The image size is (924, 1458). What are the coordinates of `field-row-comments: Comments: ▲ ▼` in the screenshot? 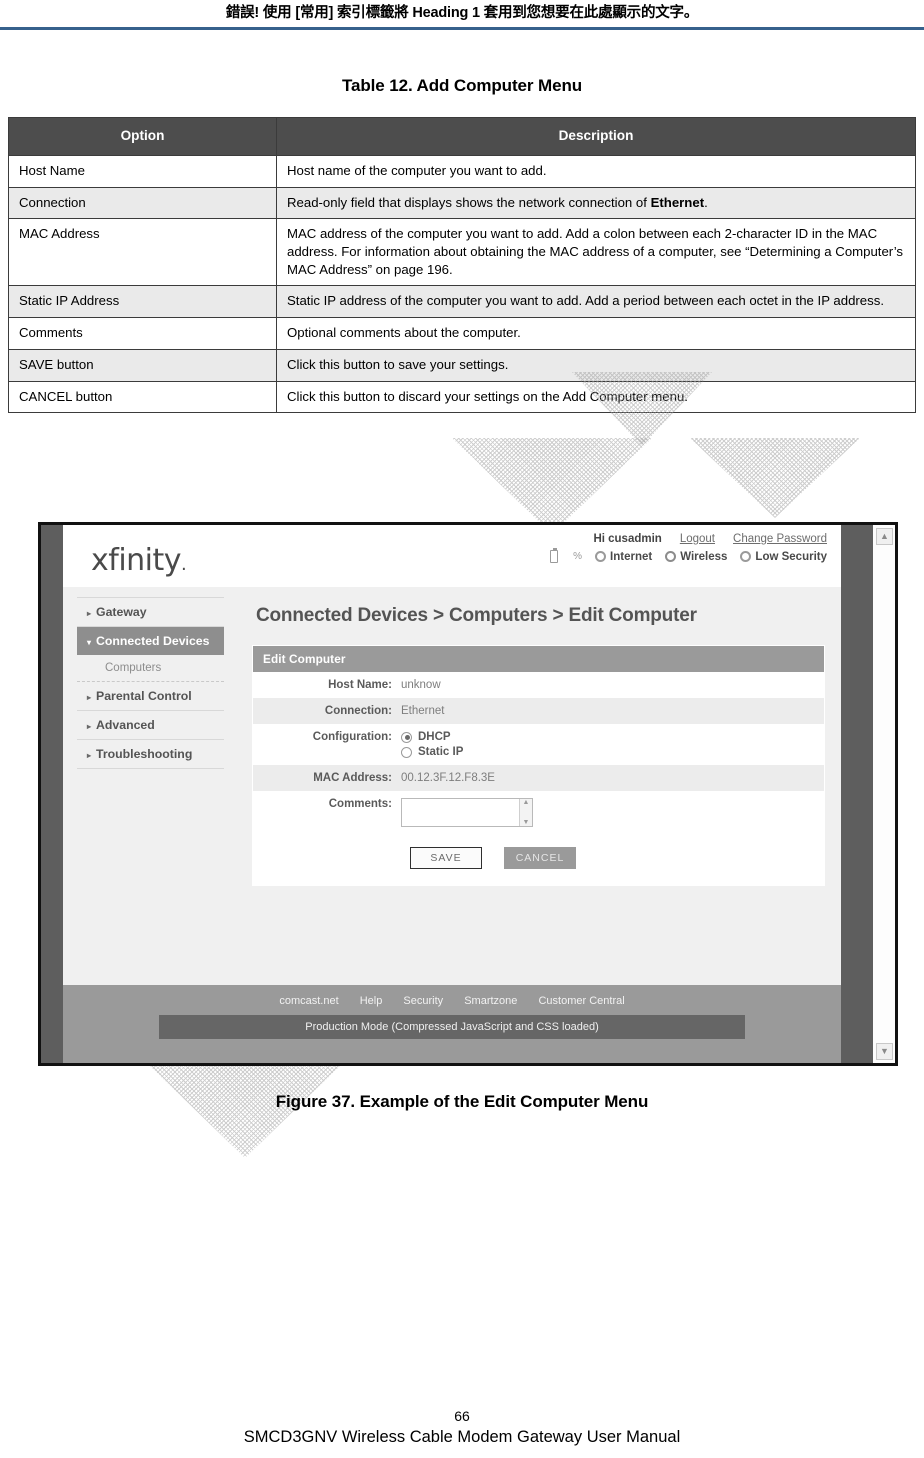 It's located at (538, 812).